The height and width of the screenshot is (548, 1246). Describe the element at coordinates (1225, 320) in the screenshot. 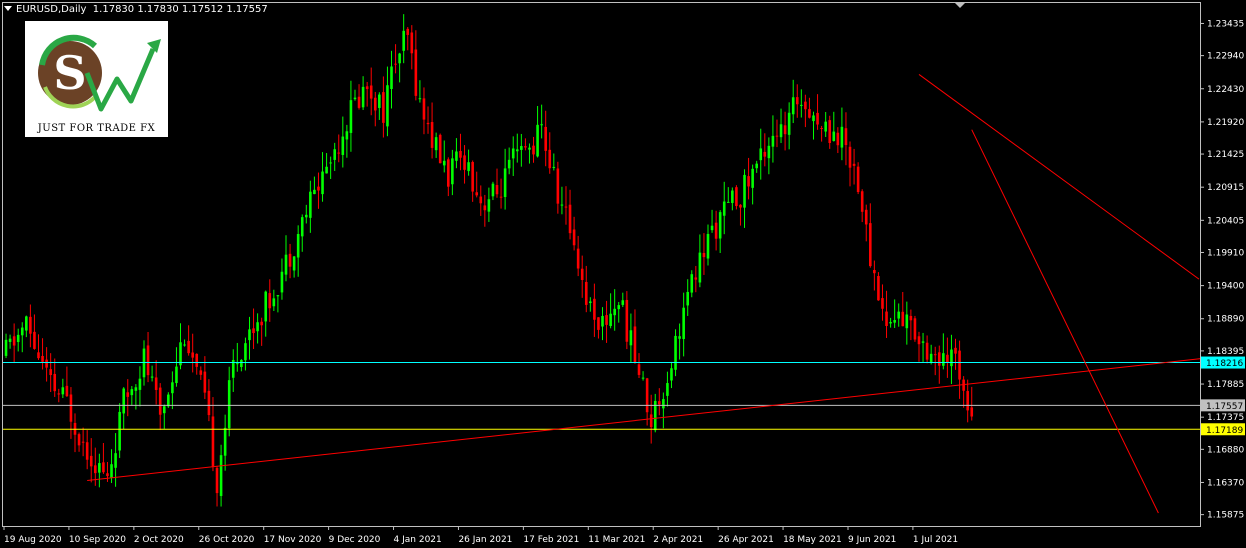

I see `price-tick-label: 1.18890` at that location.